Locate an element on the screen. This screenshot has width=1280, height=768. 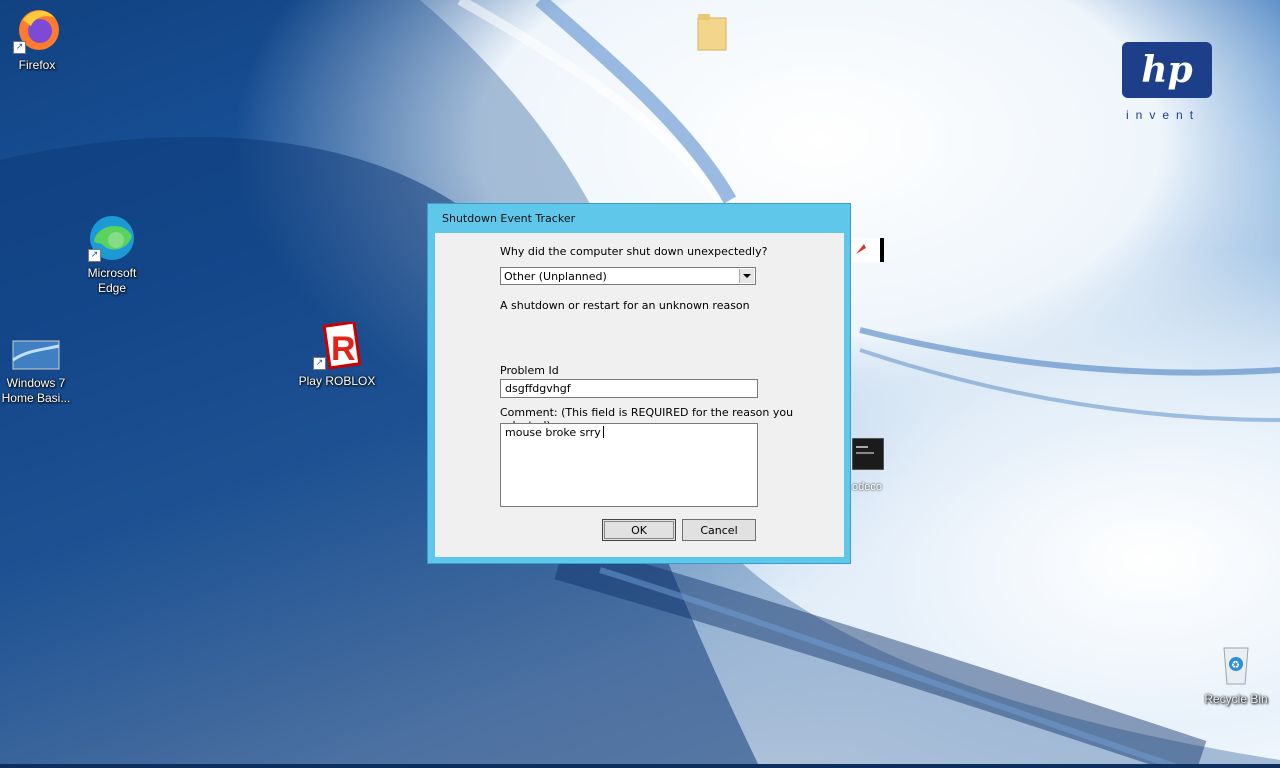
edge-icon: ↗ is located at coordinates (112, 238).